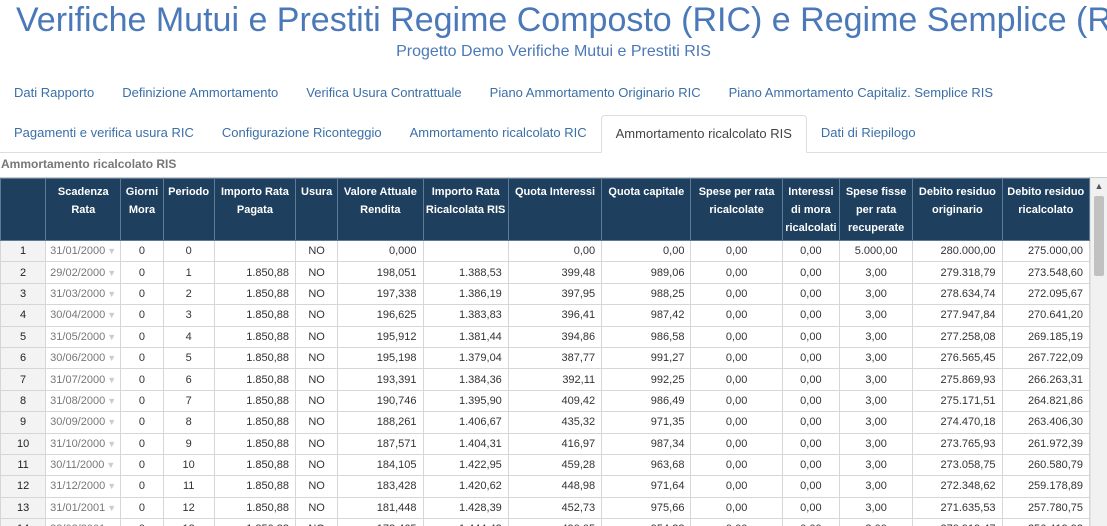 This screenshot has height=526, width=1107. What do you see at coordinates (736, 209) in the screenshot?
I see `column-header-spese-per-rata-ricalcolate: Spese per rata ricalcolate` at bounding box center [736, 209].